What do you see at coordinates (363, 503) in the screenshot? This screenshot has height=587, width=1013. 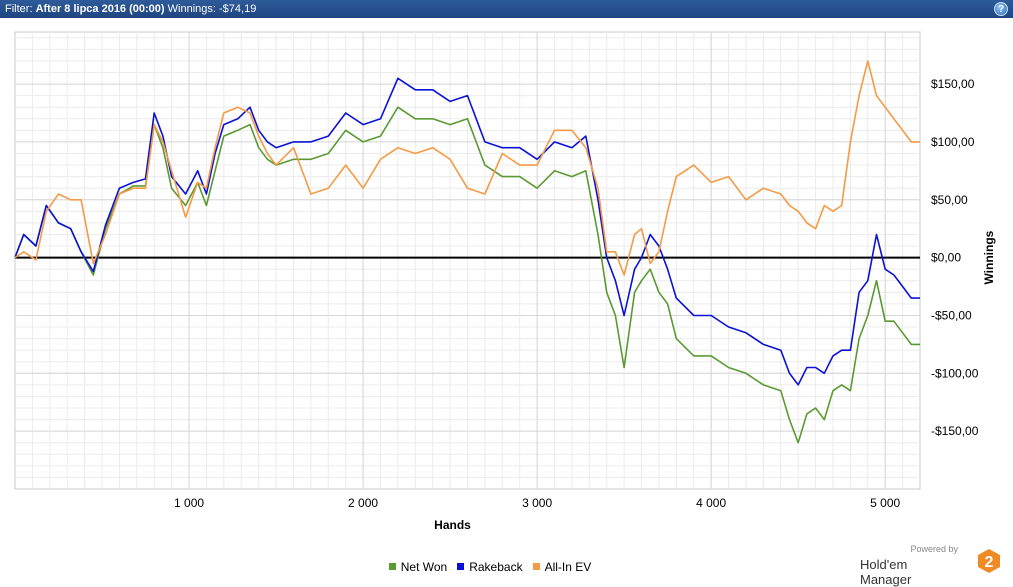 I see `x-tick-label: 2 000` at bounding box center [363, 503].